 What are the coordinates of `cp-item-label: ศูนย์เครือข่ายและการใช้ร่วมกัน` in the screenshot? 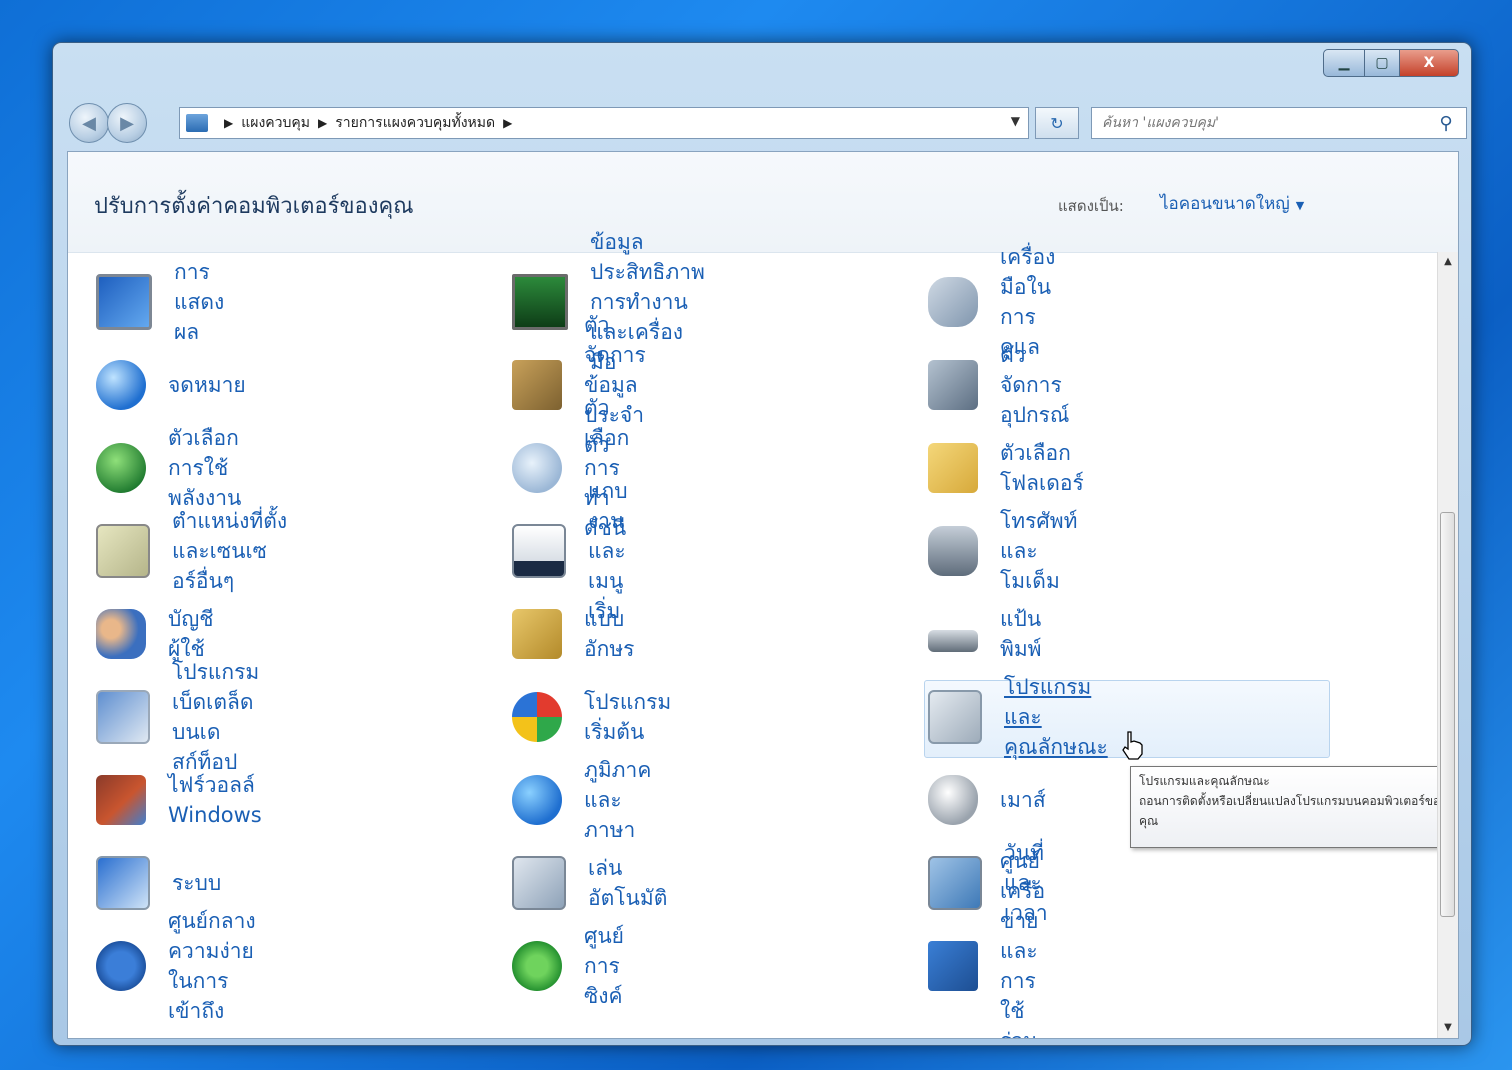 It's located at (1023, 943).